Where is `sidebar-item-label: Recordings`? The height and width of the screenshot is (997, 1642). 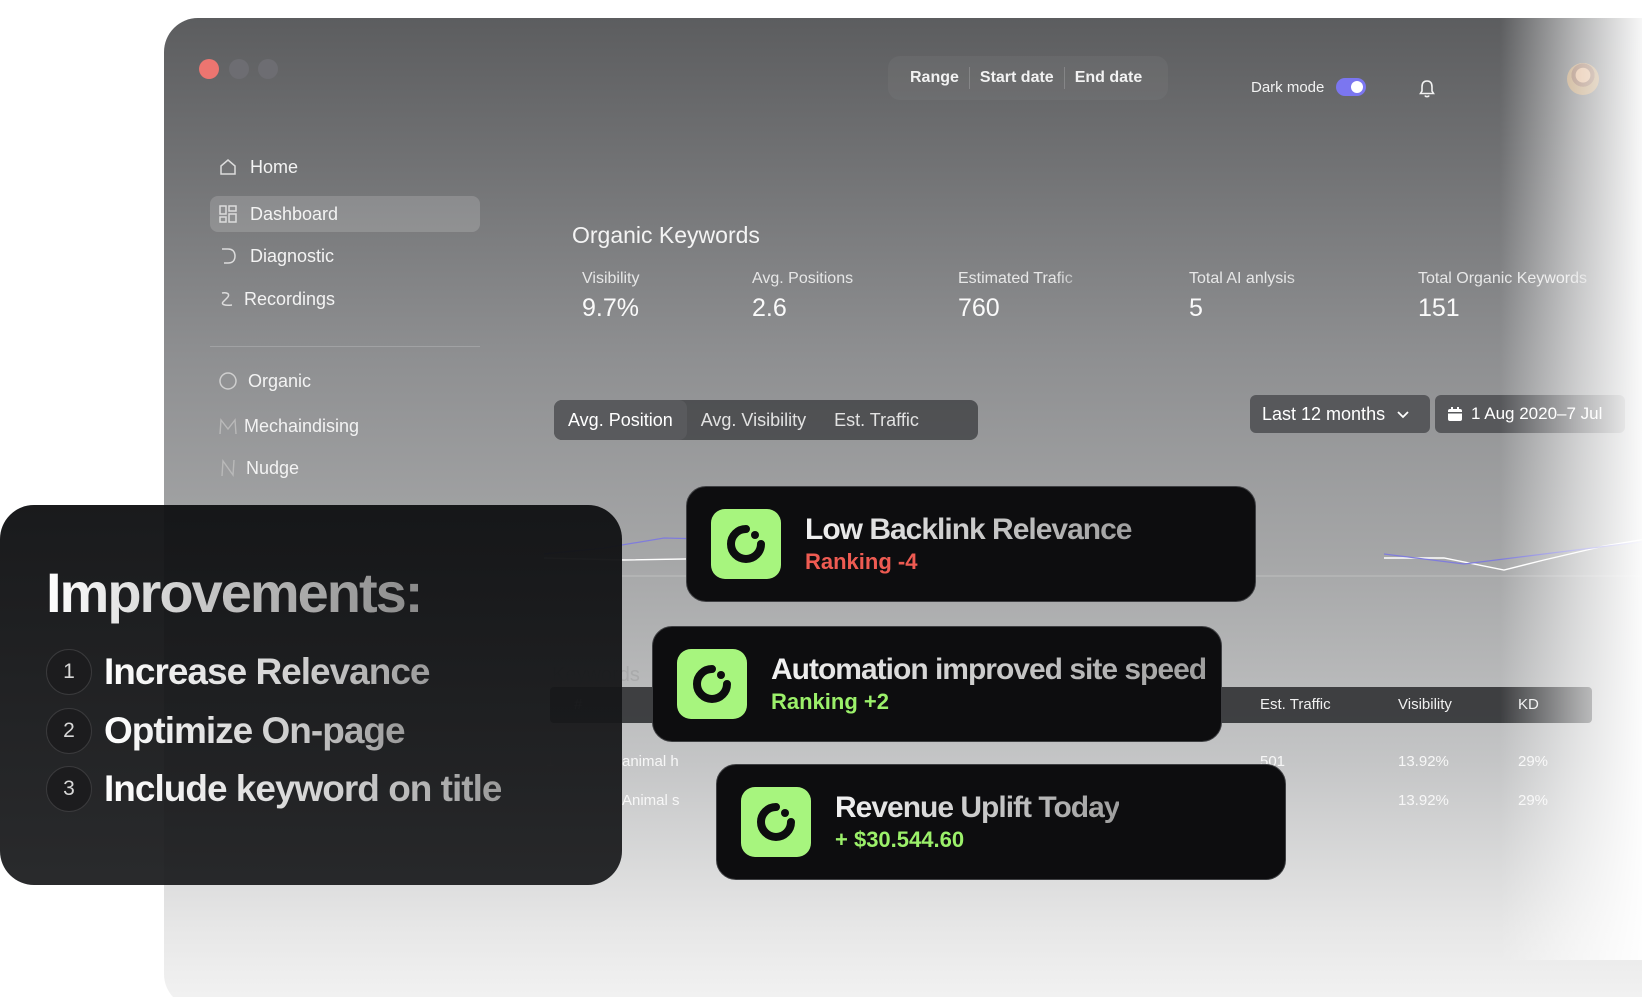
sidebar-item-label: Recordings is located at coordinates (290, 298).